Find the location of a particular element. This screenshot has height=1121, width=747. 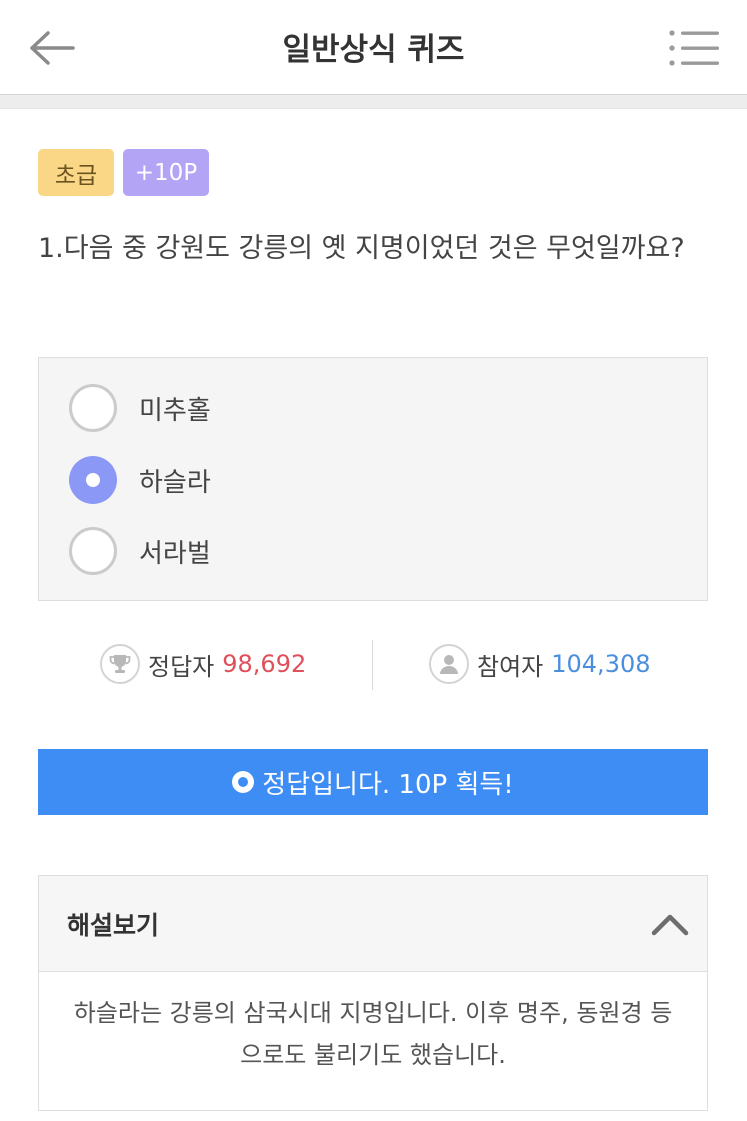

result-banner: 정답입니다. 10P 획득! is located at coordinates (373, 782).